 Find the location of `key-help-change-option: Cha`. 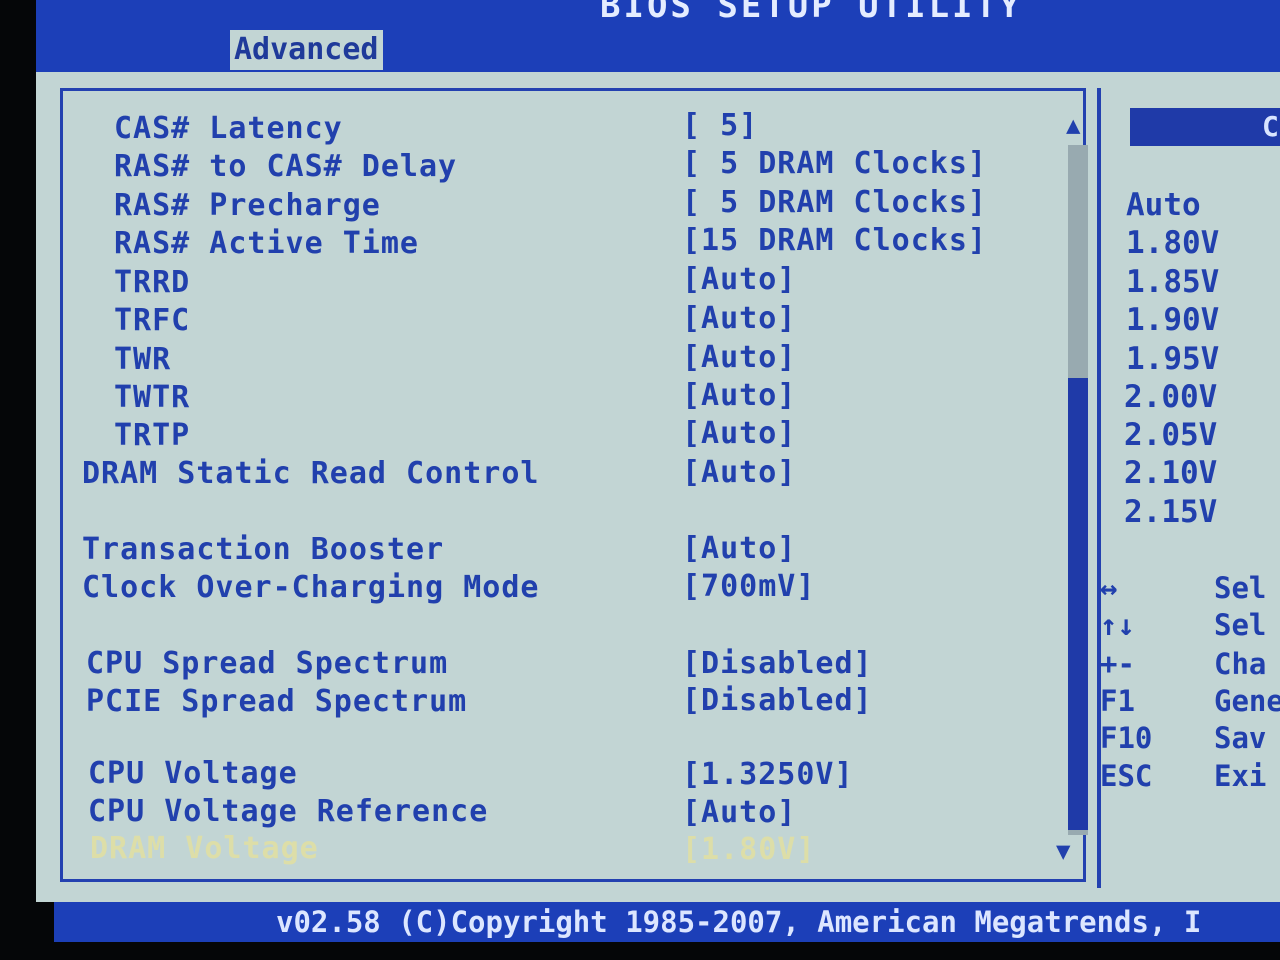

key-help-change-option: Cha is located at coordinates (1240, 664).